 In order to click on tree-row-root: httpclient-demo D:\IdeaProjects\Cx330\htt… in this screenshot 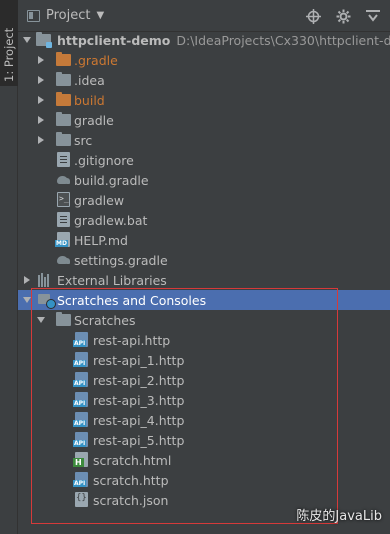, I will do `click(204, 40)`.